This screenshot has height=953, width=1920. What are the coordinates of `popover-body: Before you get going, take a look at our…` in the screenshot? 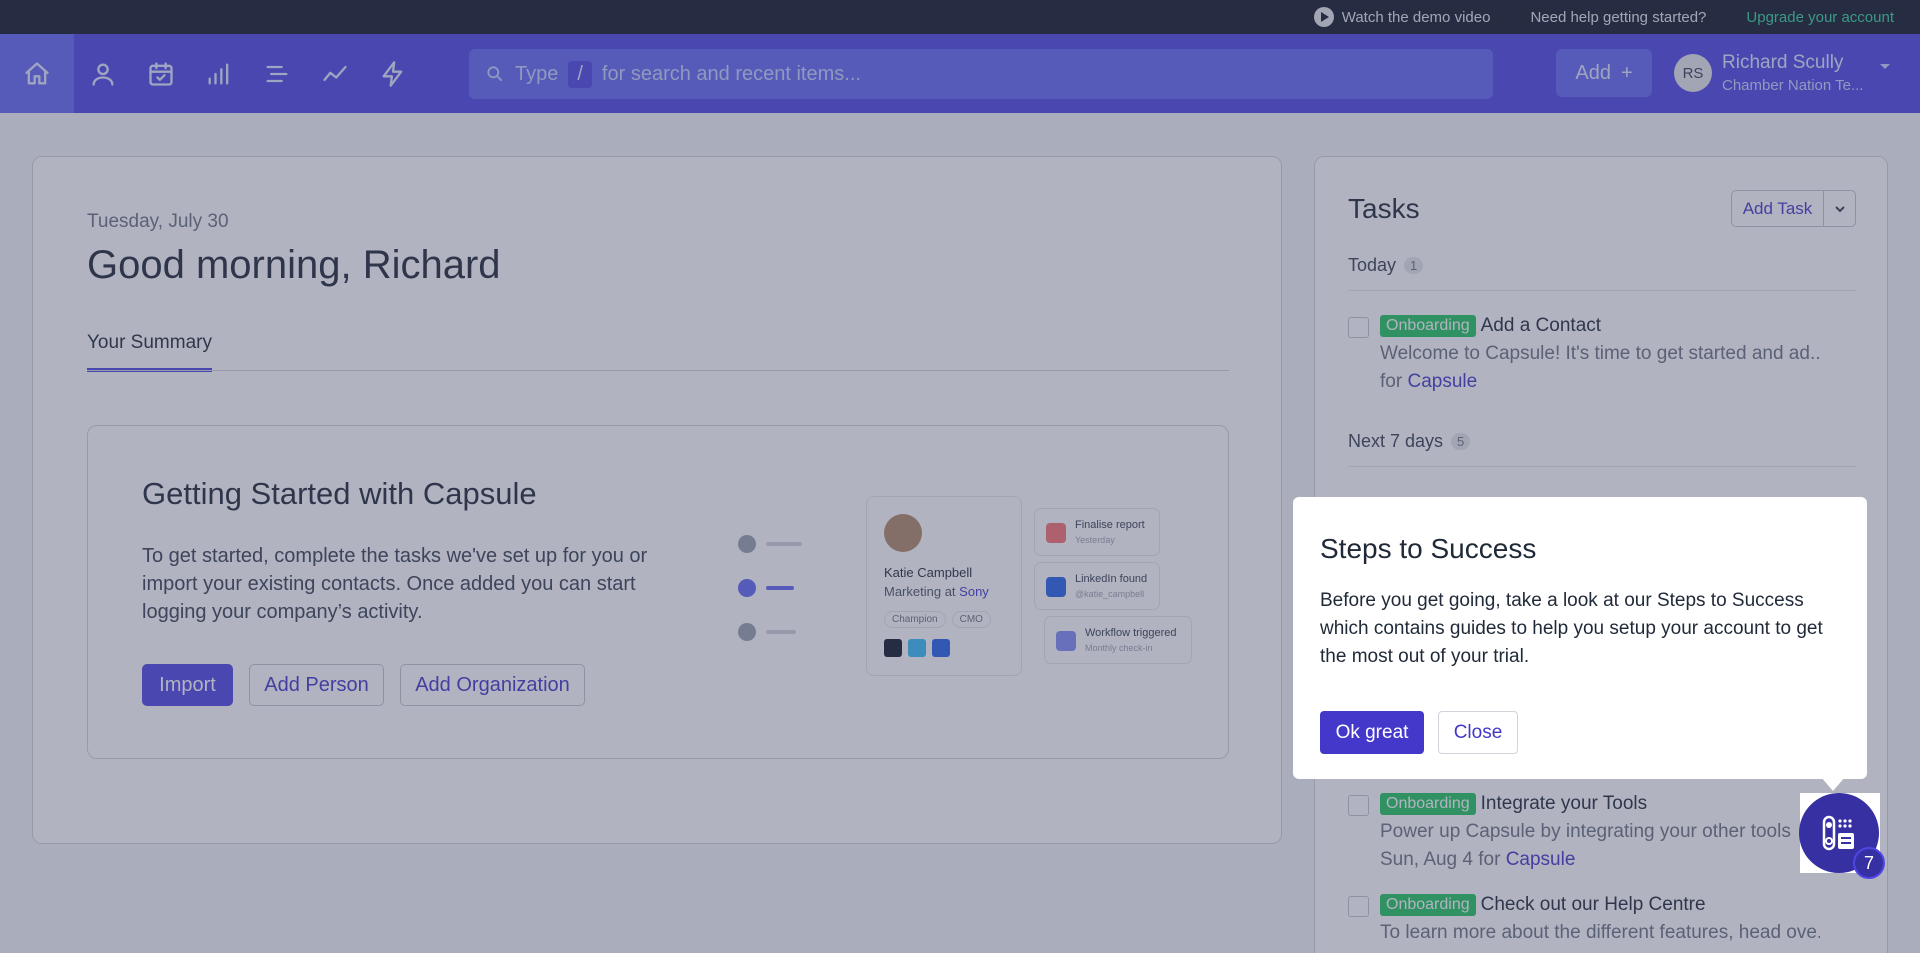 It's located at (1571, 628).